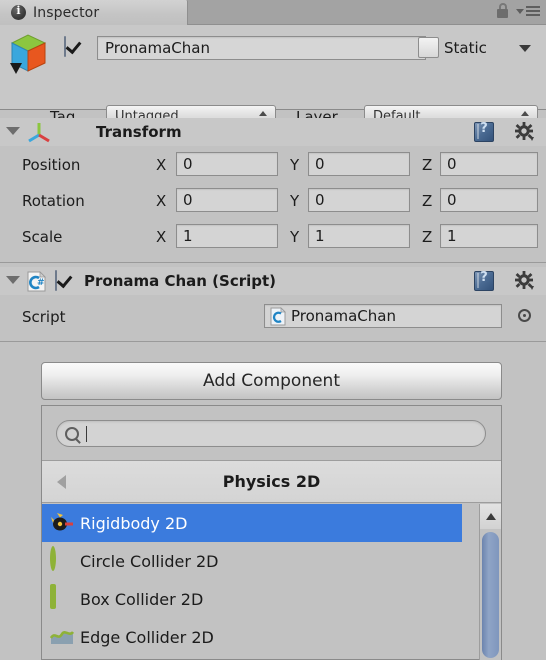 The width and height of the screenshot is (546, 660). I want to click on position-x-input: 0, so click(227, 164).